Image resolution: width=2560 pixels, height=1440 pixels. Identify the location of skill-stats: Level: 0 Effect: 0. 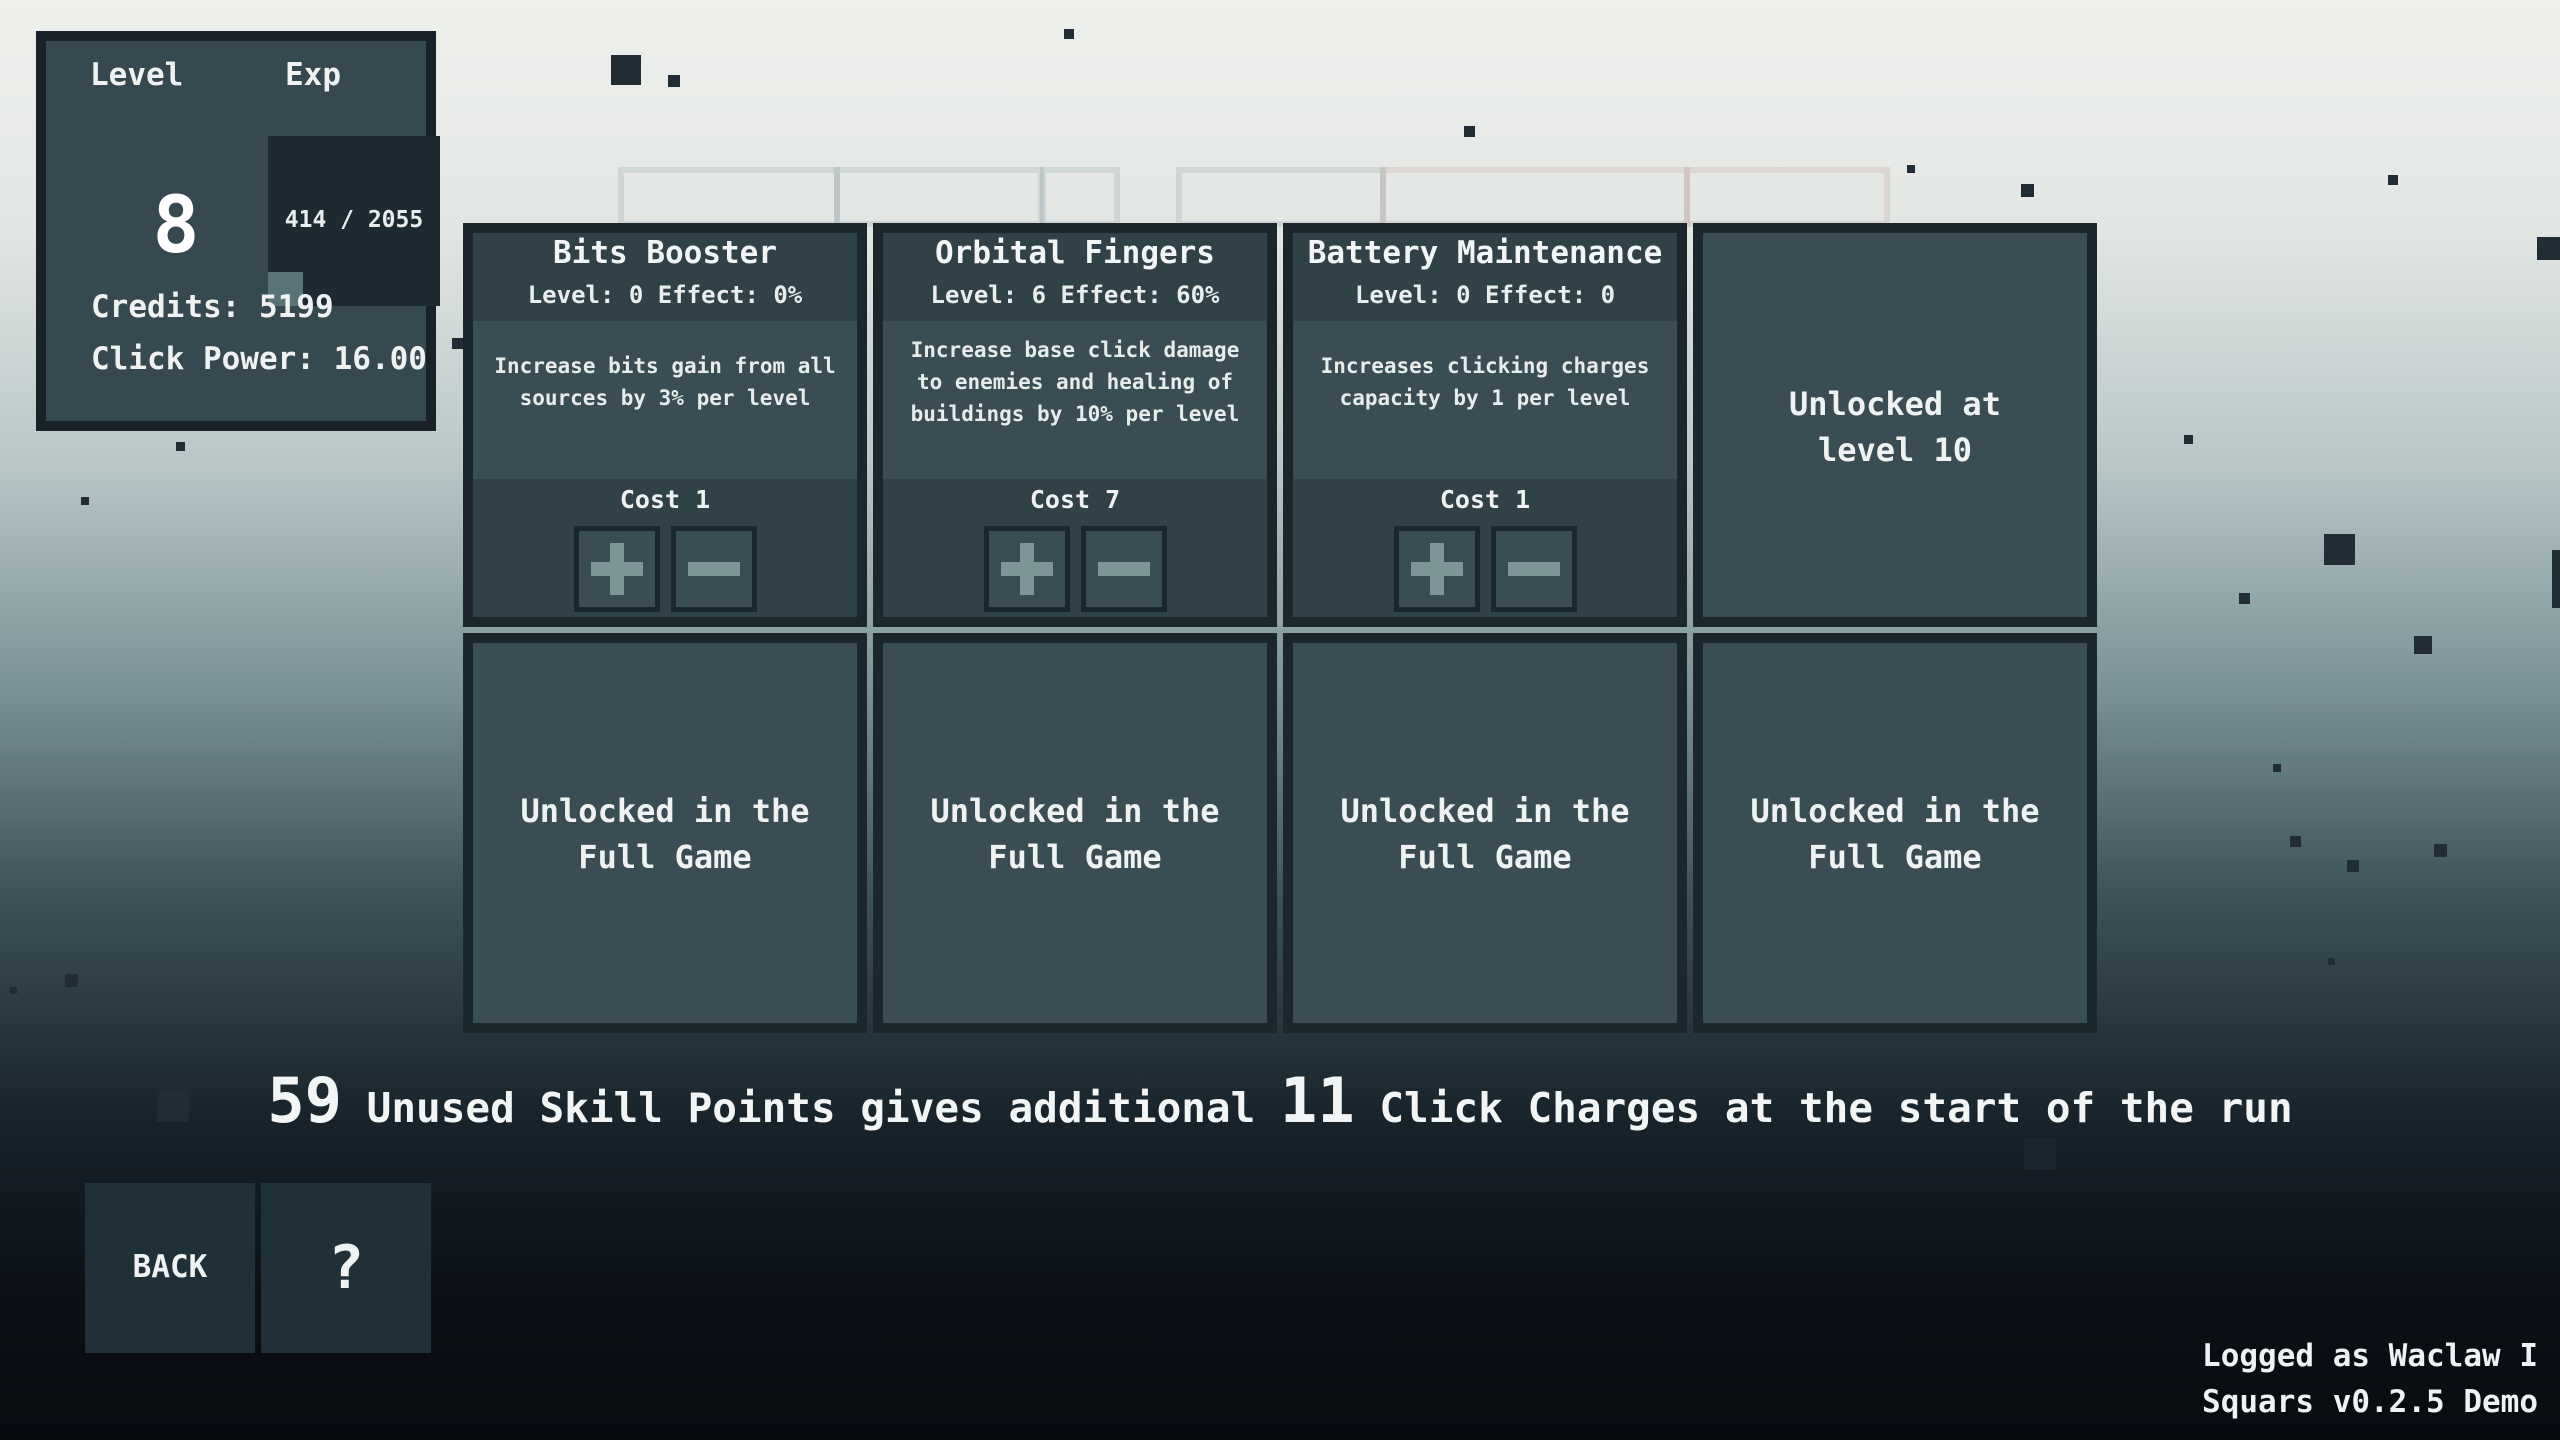
(1485, 295).